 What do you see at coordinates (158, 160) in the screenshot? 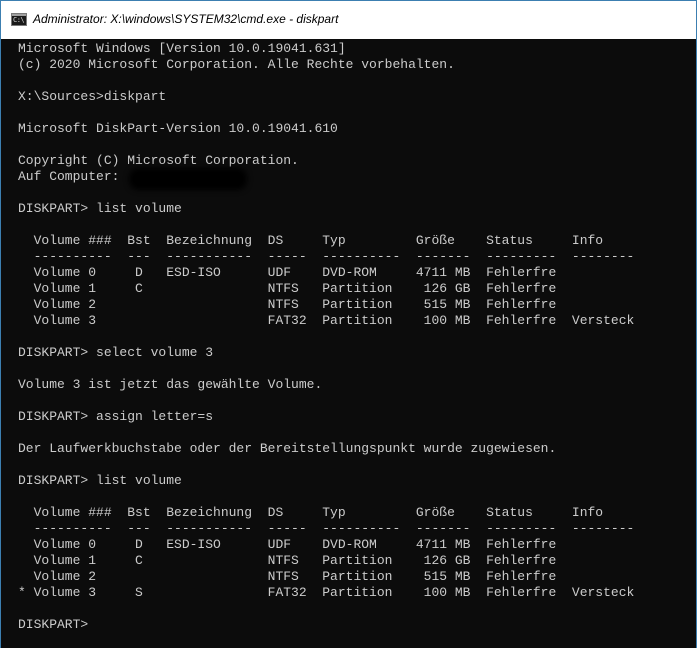
I see `console-line: Copyright (C) Microsoft Corporation.` at bounding box center [158, 160].